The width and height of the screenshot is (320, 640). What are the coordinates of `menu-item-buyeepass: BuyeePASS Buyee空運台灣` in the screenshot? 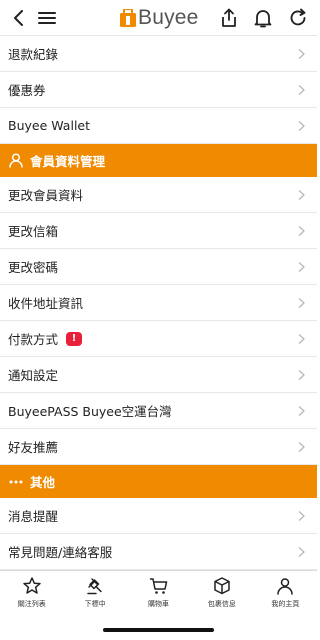 It's located at (158, 411).